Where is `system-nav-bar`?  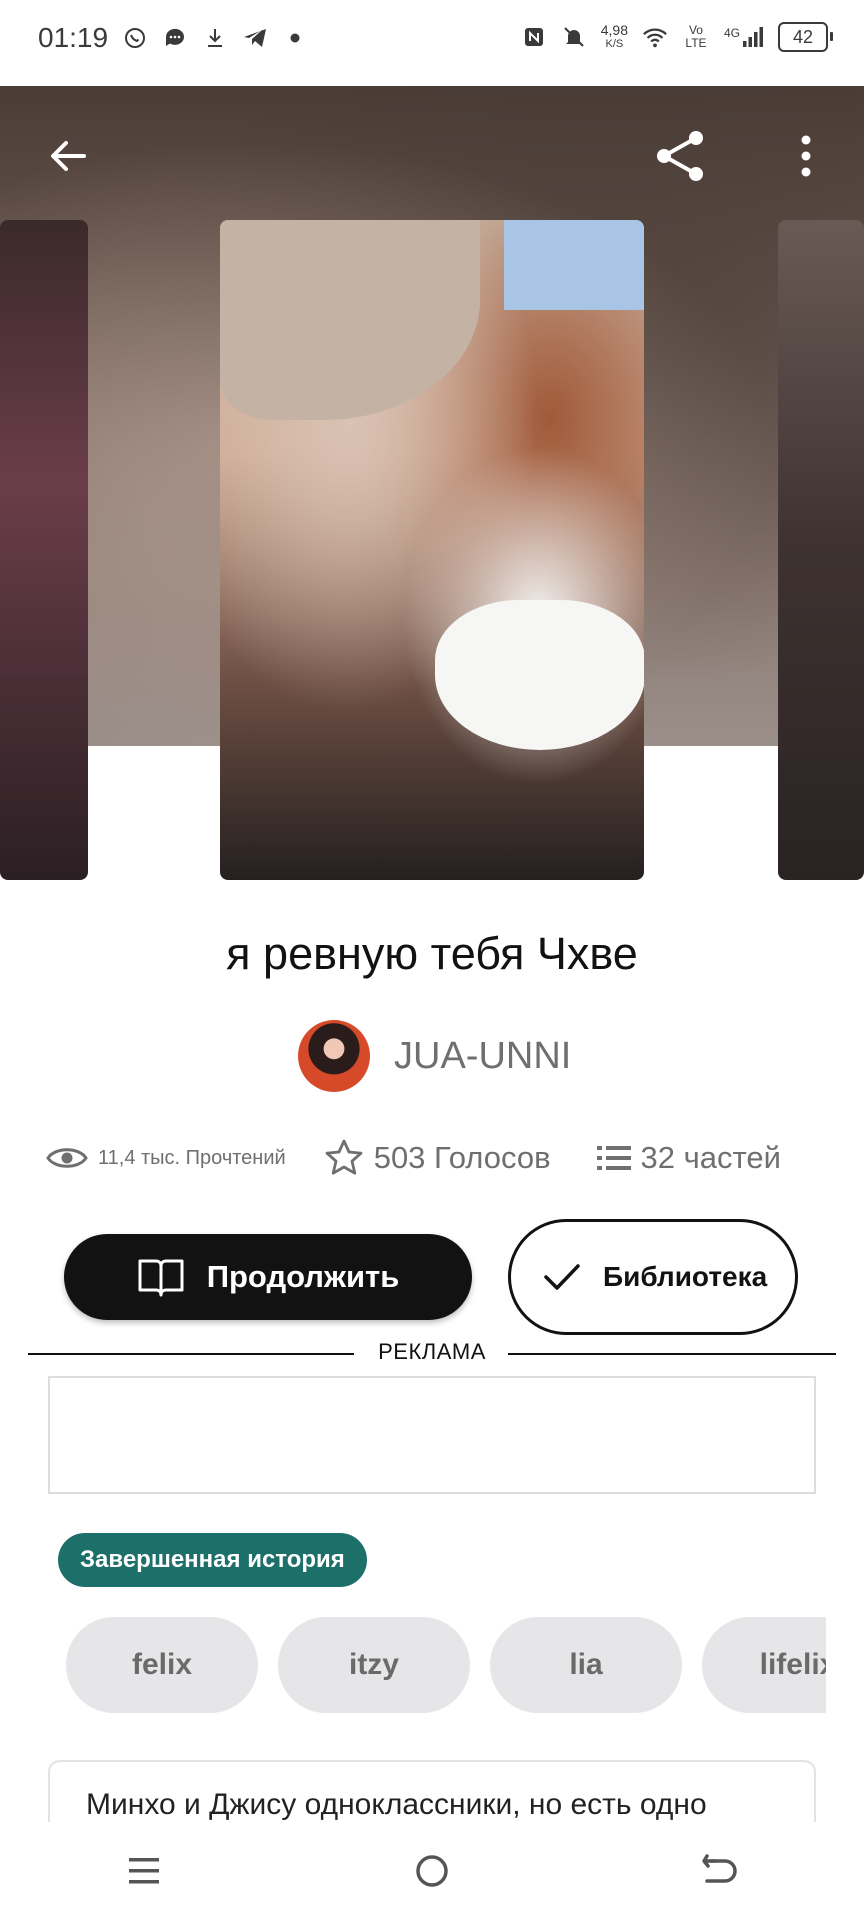
system-nav-bar is located at coordinates (432, 1871).